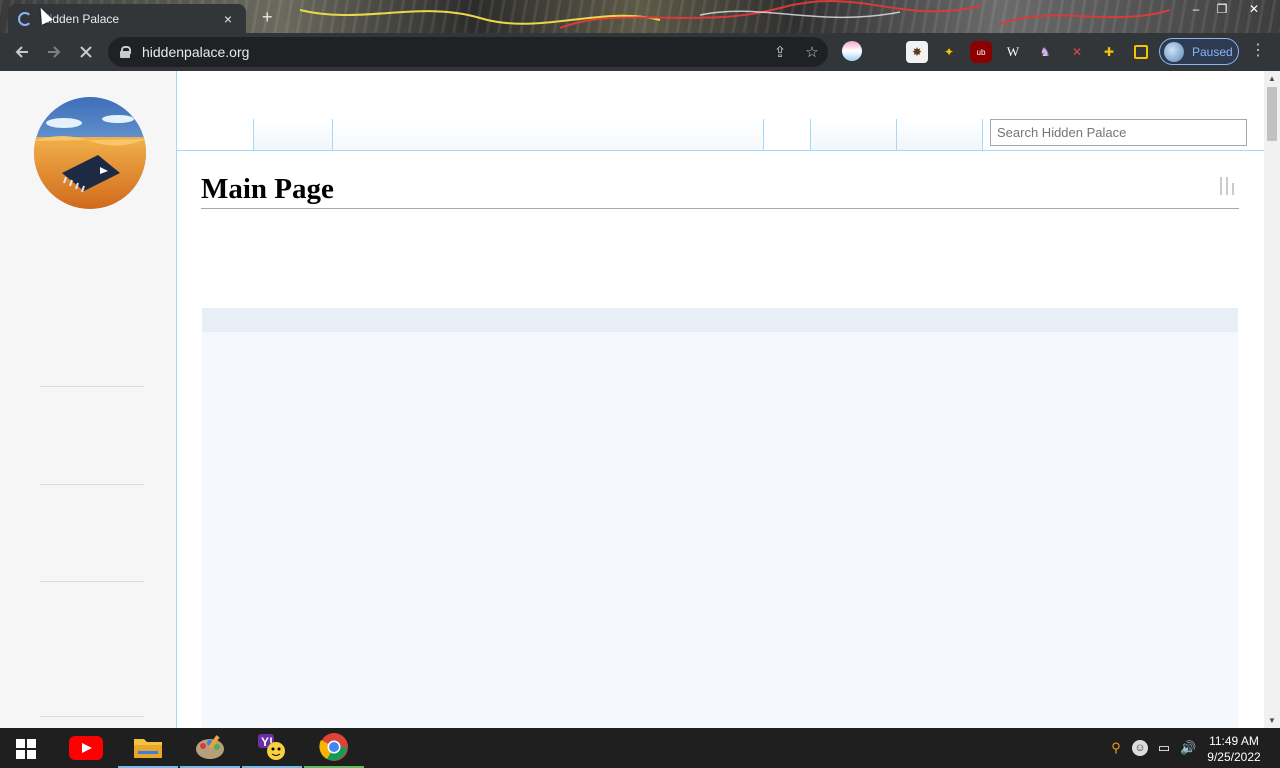 The height and width of the screenshot is (768, 1280). Describe the element at coordinates (1140, 748) in the screenshot. I see `emoji-tray-icon: ☺` at that location.